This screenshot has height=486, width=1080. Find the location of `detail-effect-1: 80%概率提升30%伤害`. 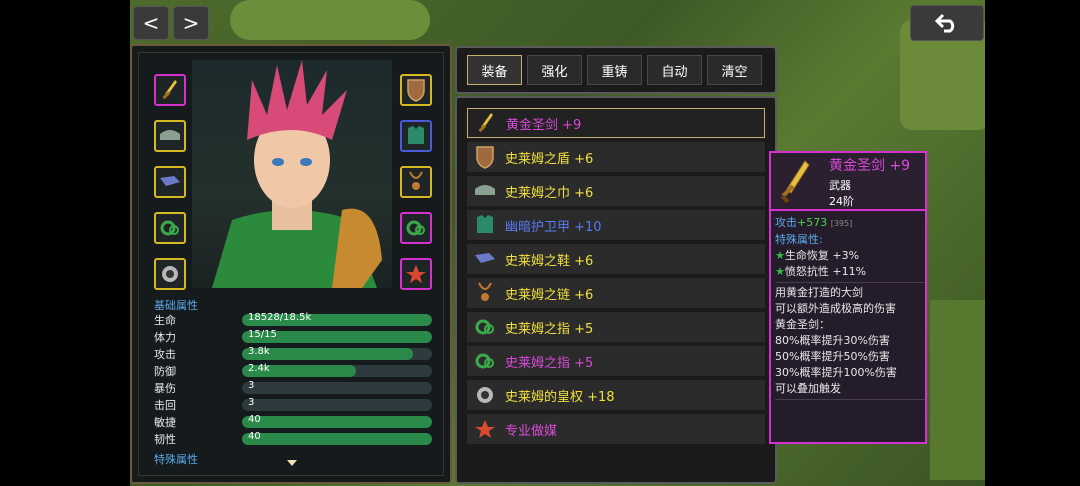

detail-effect-1: 80%概率提升30%伤害 is located at coordinates (832, 340).